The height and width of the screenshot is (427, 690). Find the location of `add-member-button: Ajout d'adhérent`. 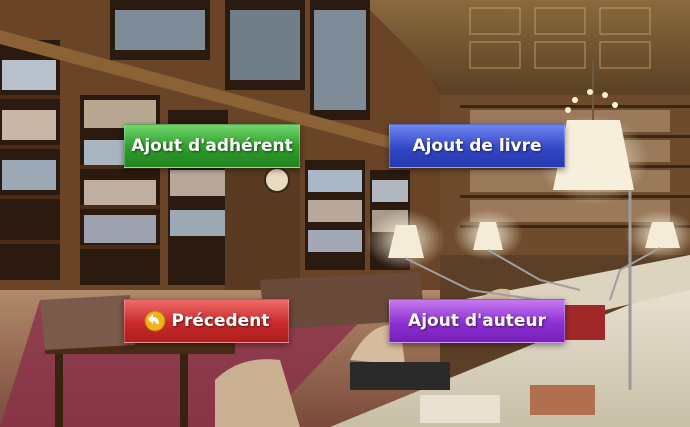

add-member-button: Ajout d'adhérent is located at coordinates (212, 146).